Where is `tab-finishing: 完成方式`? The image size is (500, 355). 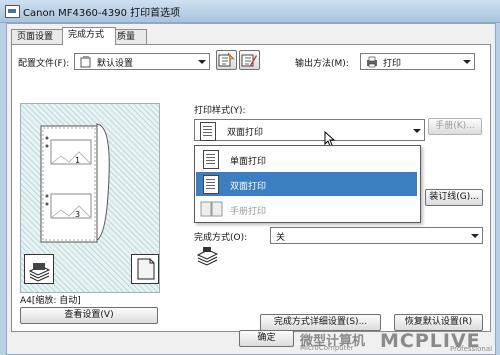 tab-finishing: 完成方式 is located at coordinates (89, 36).